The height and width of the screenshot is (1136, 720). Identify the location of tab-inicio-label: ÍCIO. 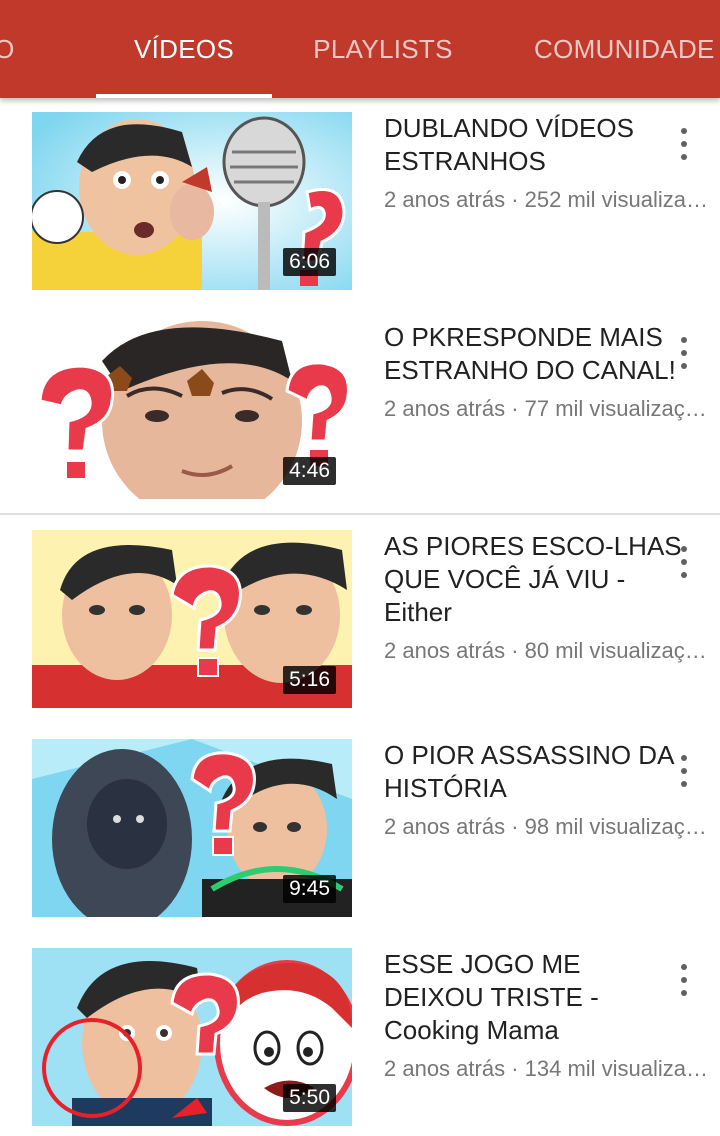
(7, 48).